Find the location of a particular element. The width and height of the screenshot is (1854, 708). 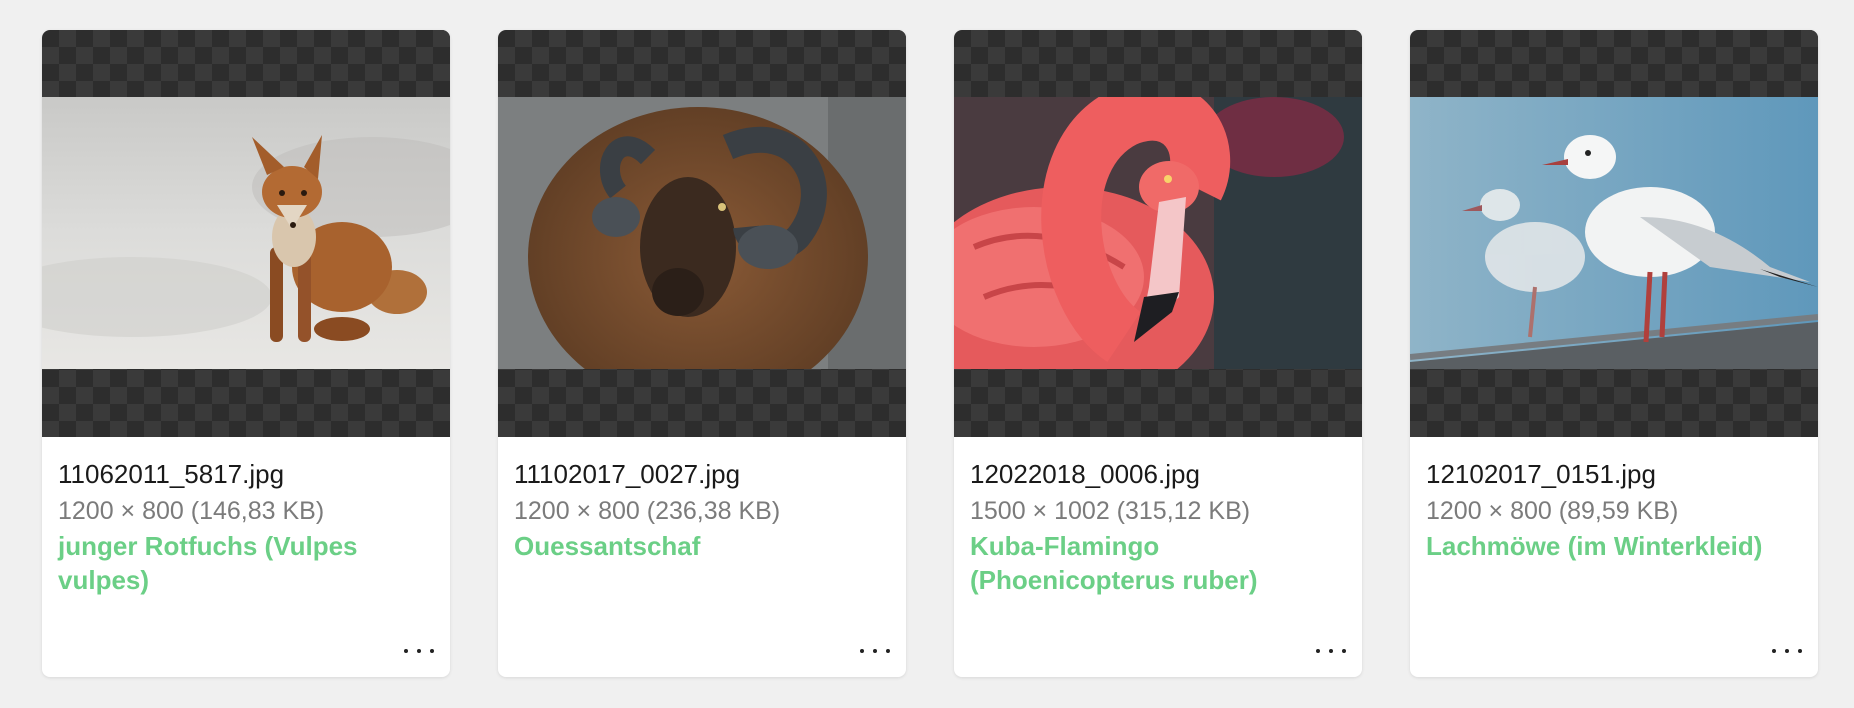

image-title: Lachmöwe (im Winterkleid) is located at coordinates (1614, 546).